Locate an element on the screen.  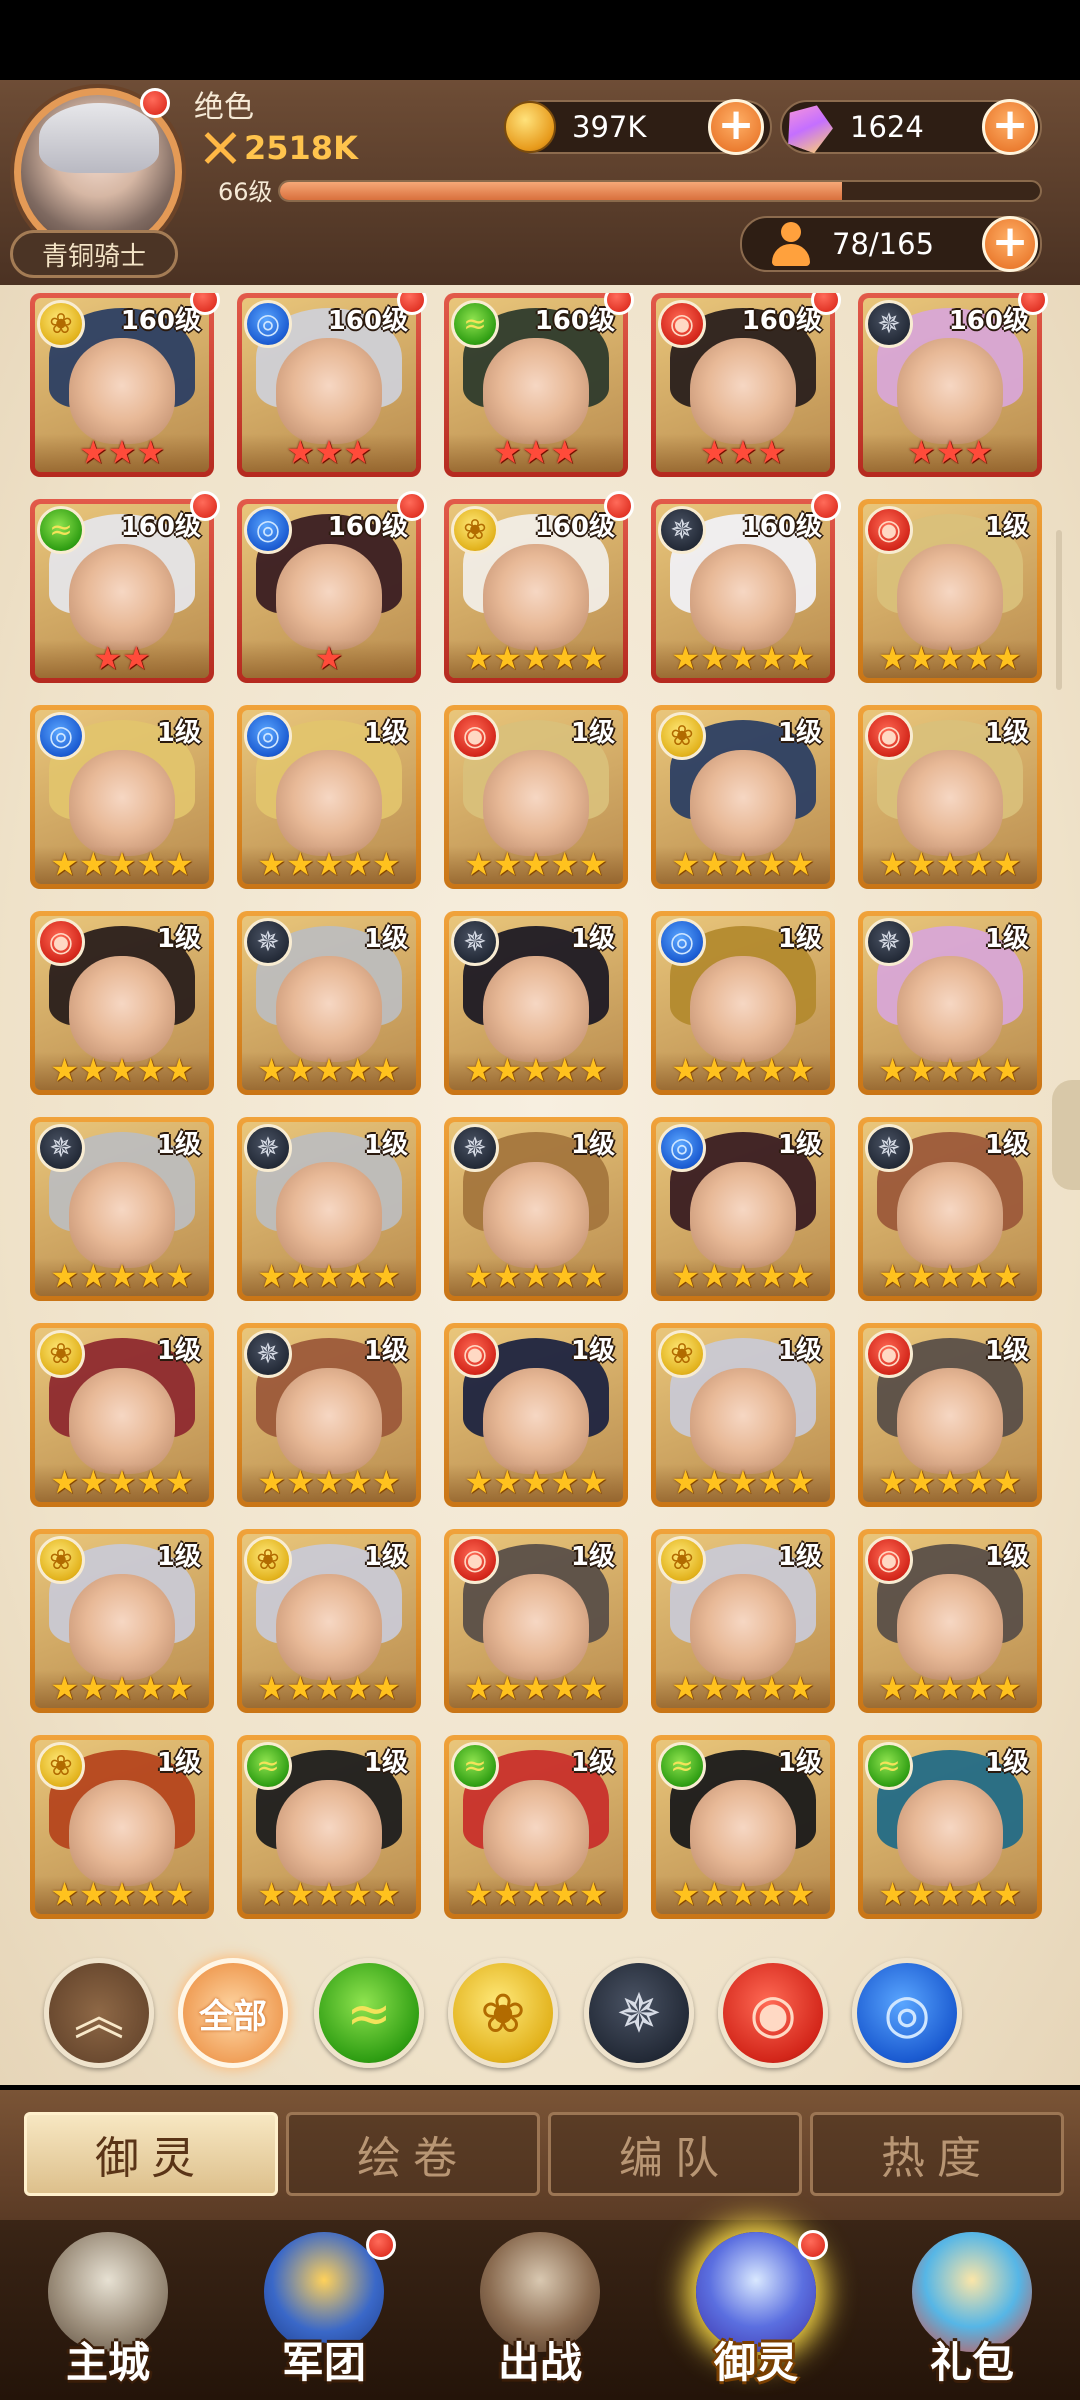
hero-card: ❀ 160级 ★ ★ ★ ★ ★ is located at coordinates (539, 587).